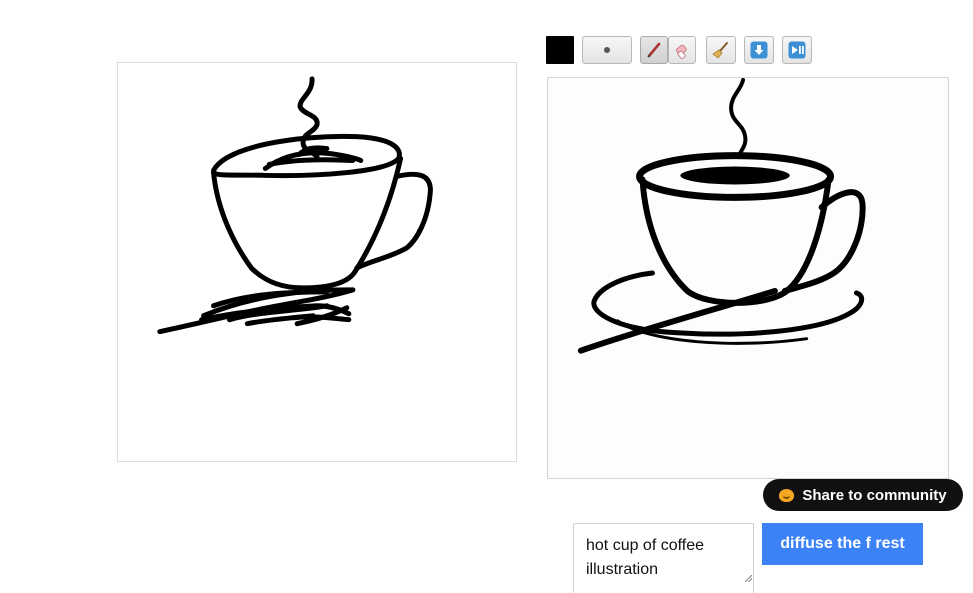  I want to click on color-picker-button, so click(560, 50).